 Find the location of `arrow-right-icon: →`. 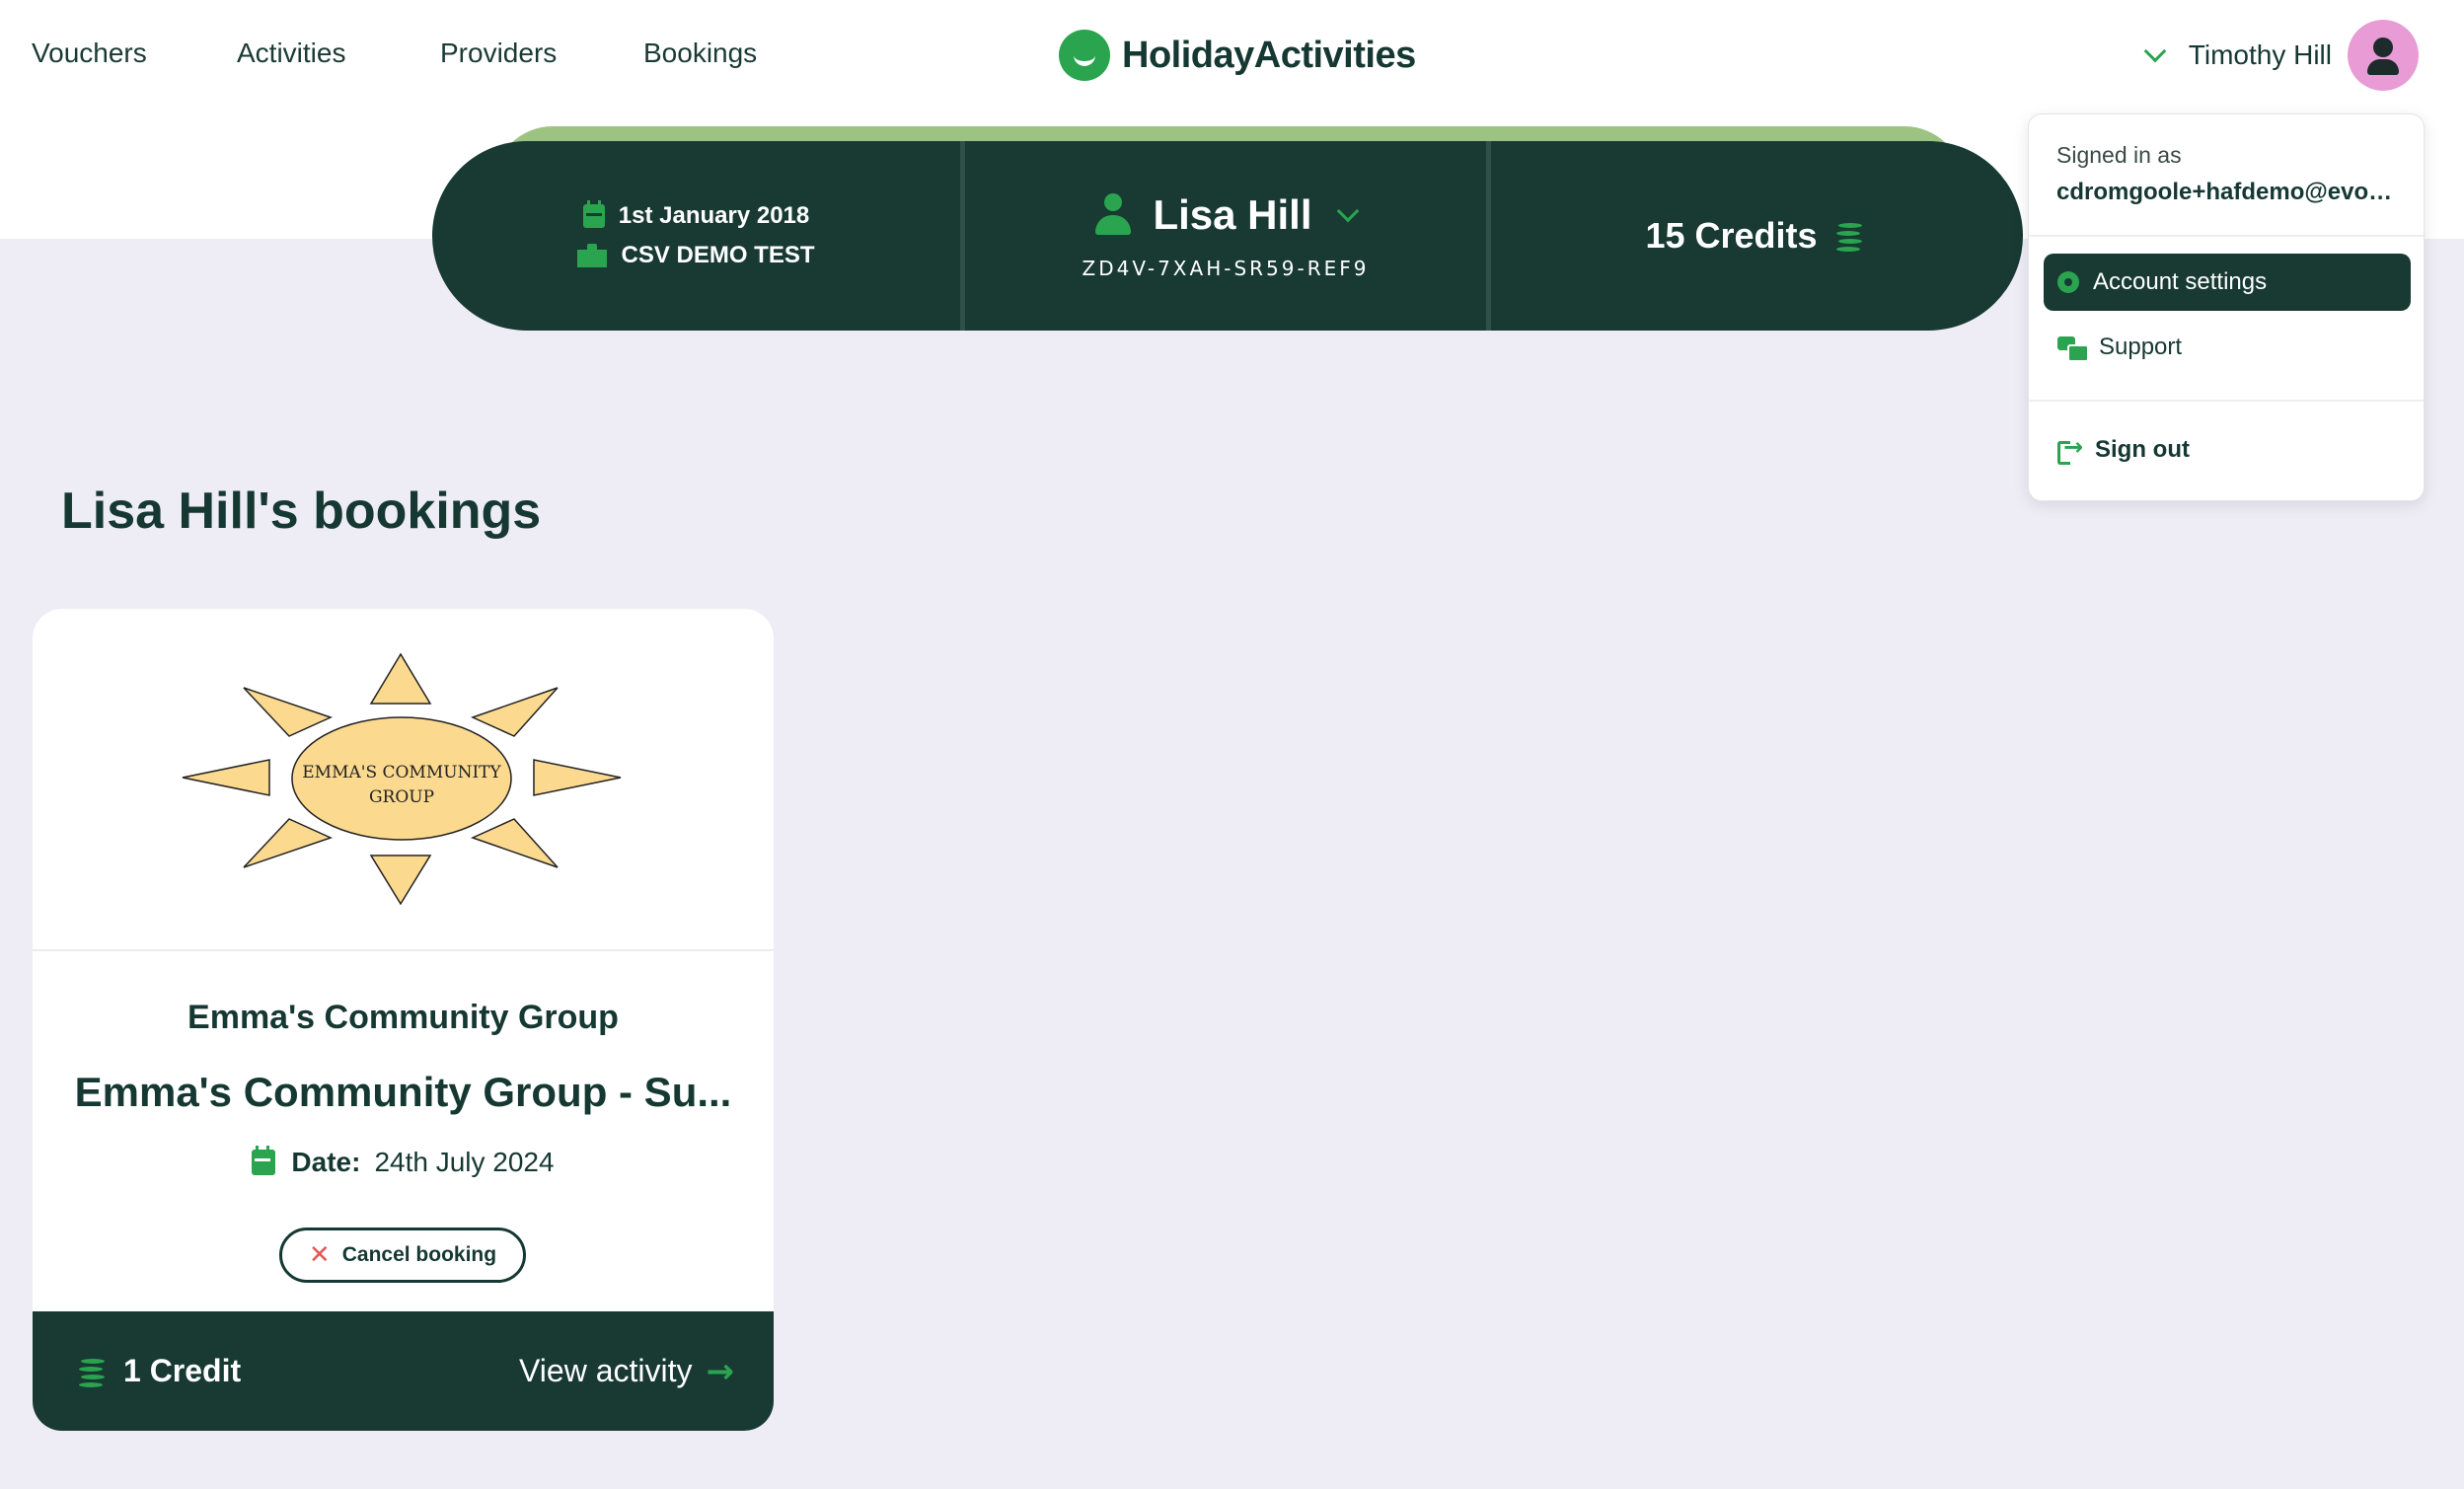

arrow-right-icon: → is located at coordinates (721, 1371).